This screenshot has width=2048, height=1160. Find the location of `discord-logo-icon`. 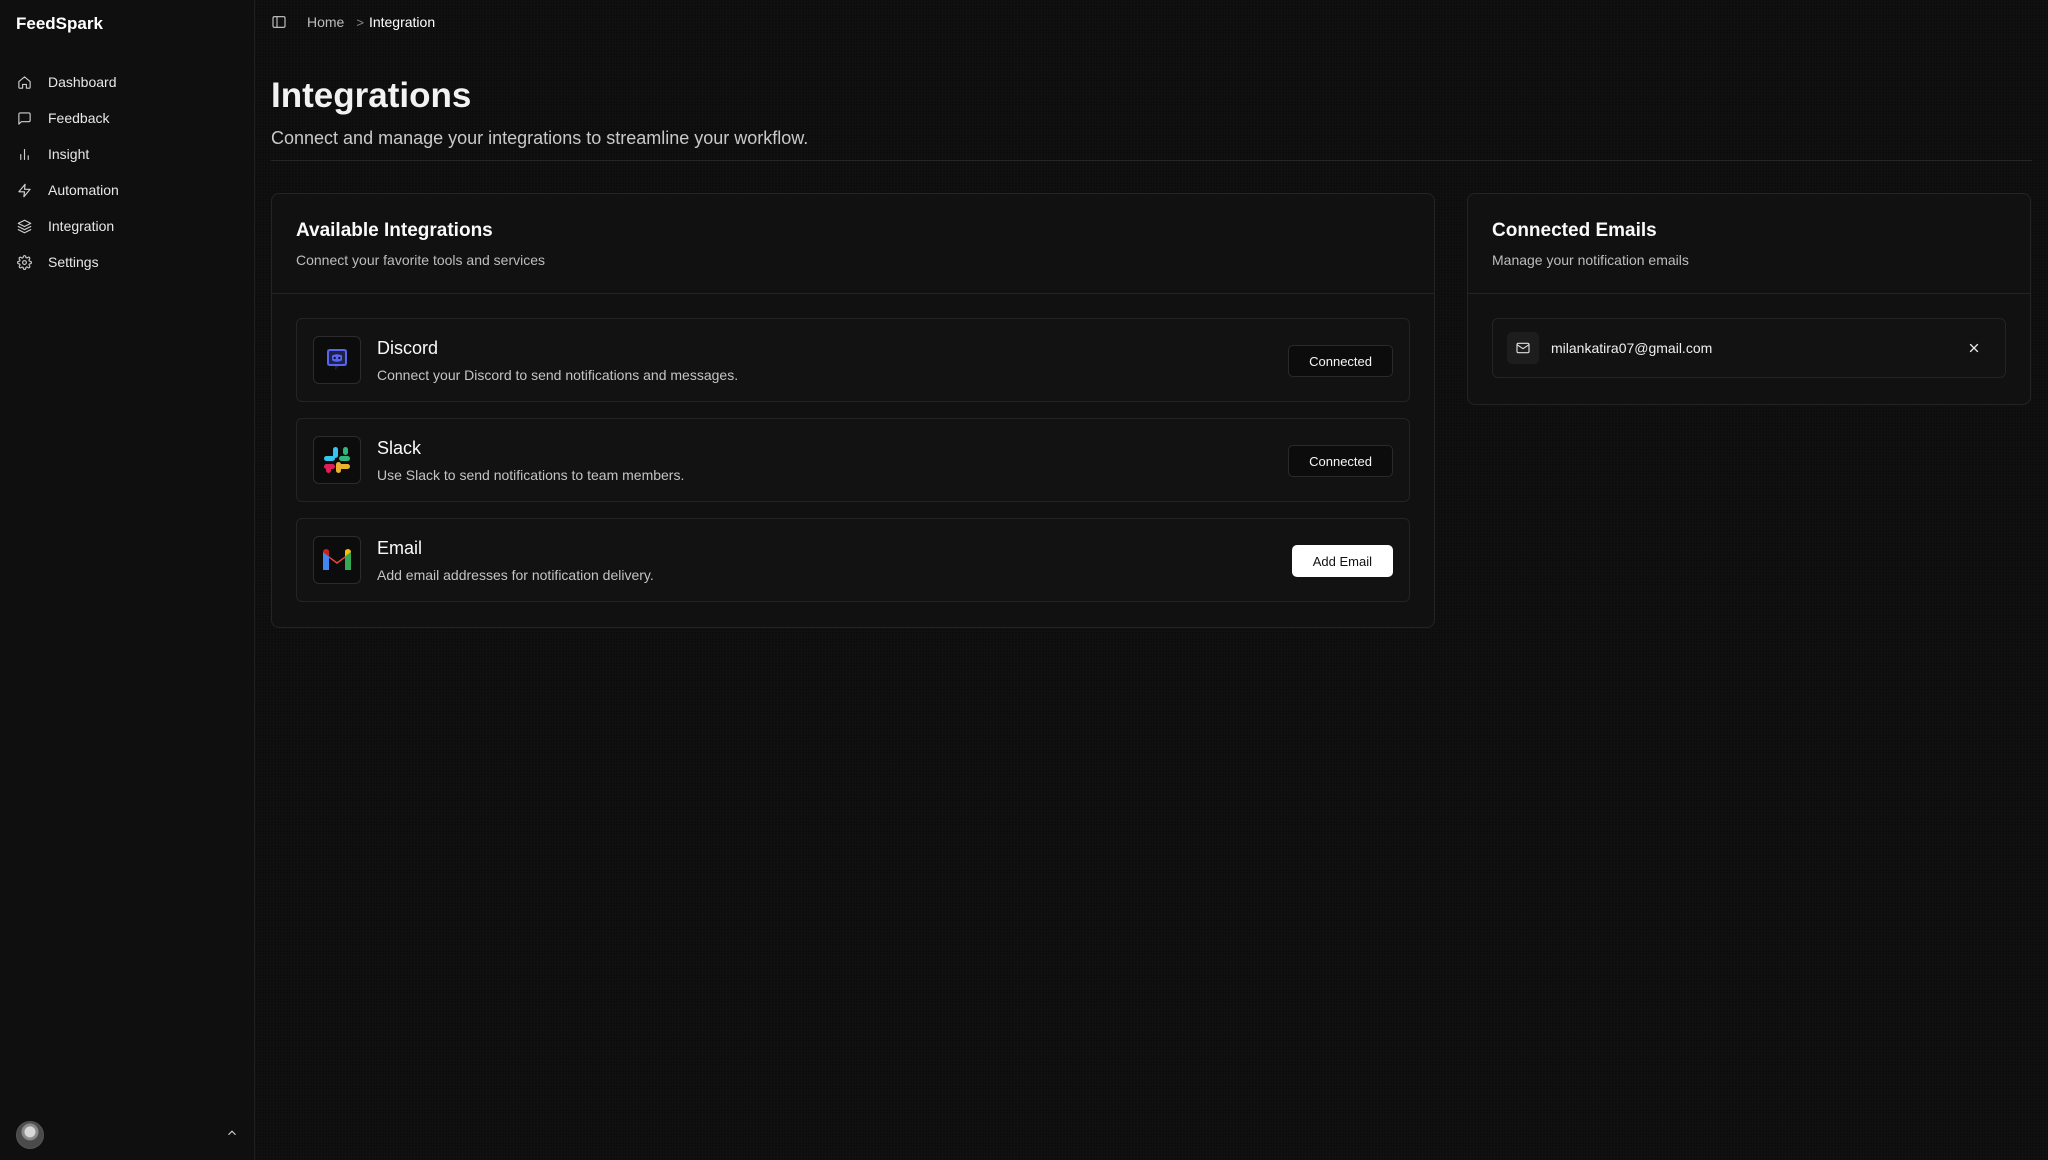

discord-logo-icon is located at coordinates (337, 360).